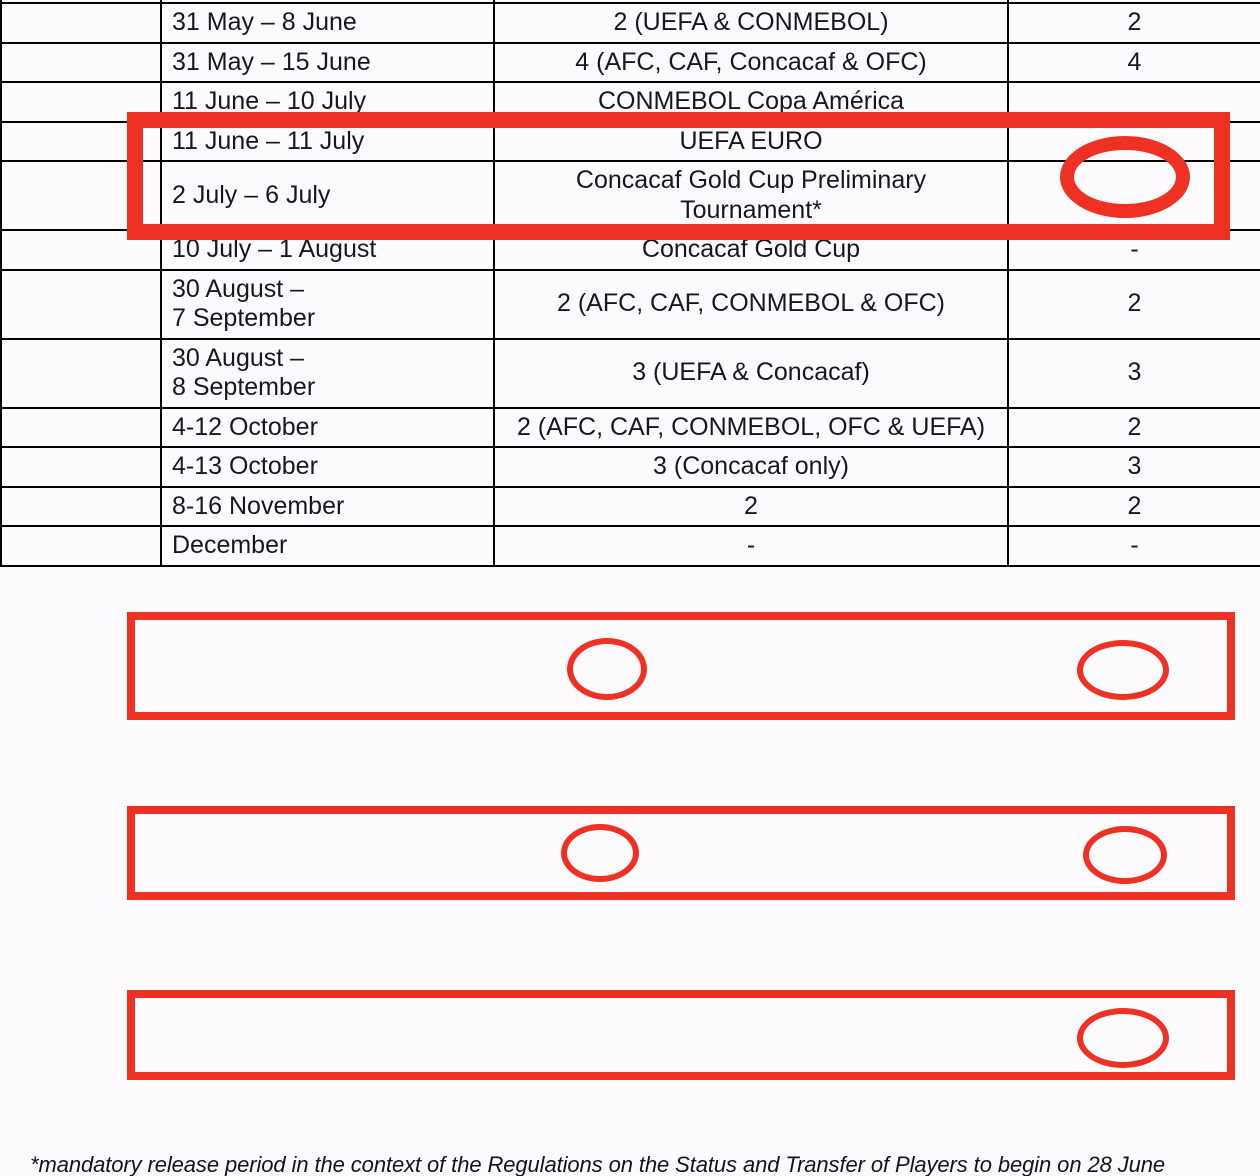  Describe the element at coordinates (327, 23) in the screenshot. I see `row-dates-cell: 31 May – 8 June` at that location.